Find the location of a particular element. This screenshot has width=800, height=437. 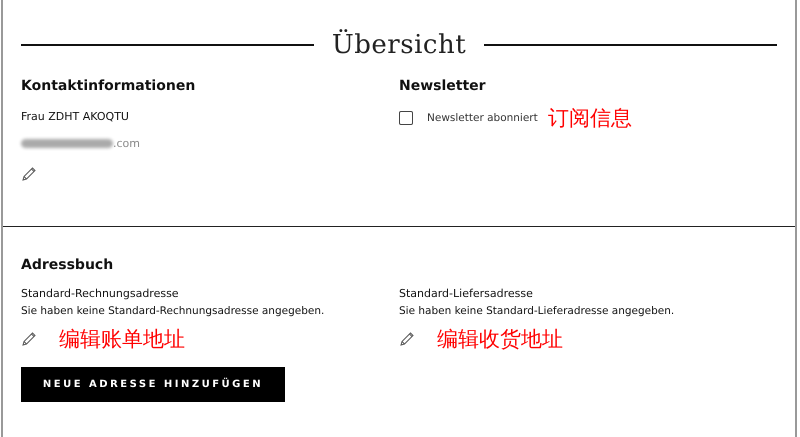

address-note: Sie haben keine Standard-Lieferadresse angegeben. is located at coordinates (537, 311).